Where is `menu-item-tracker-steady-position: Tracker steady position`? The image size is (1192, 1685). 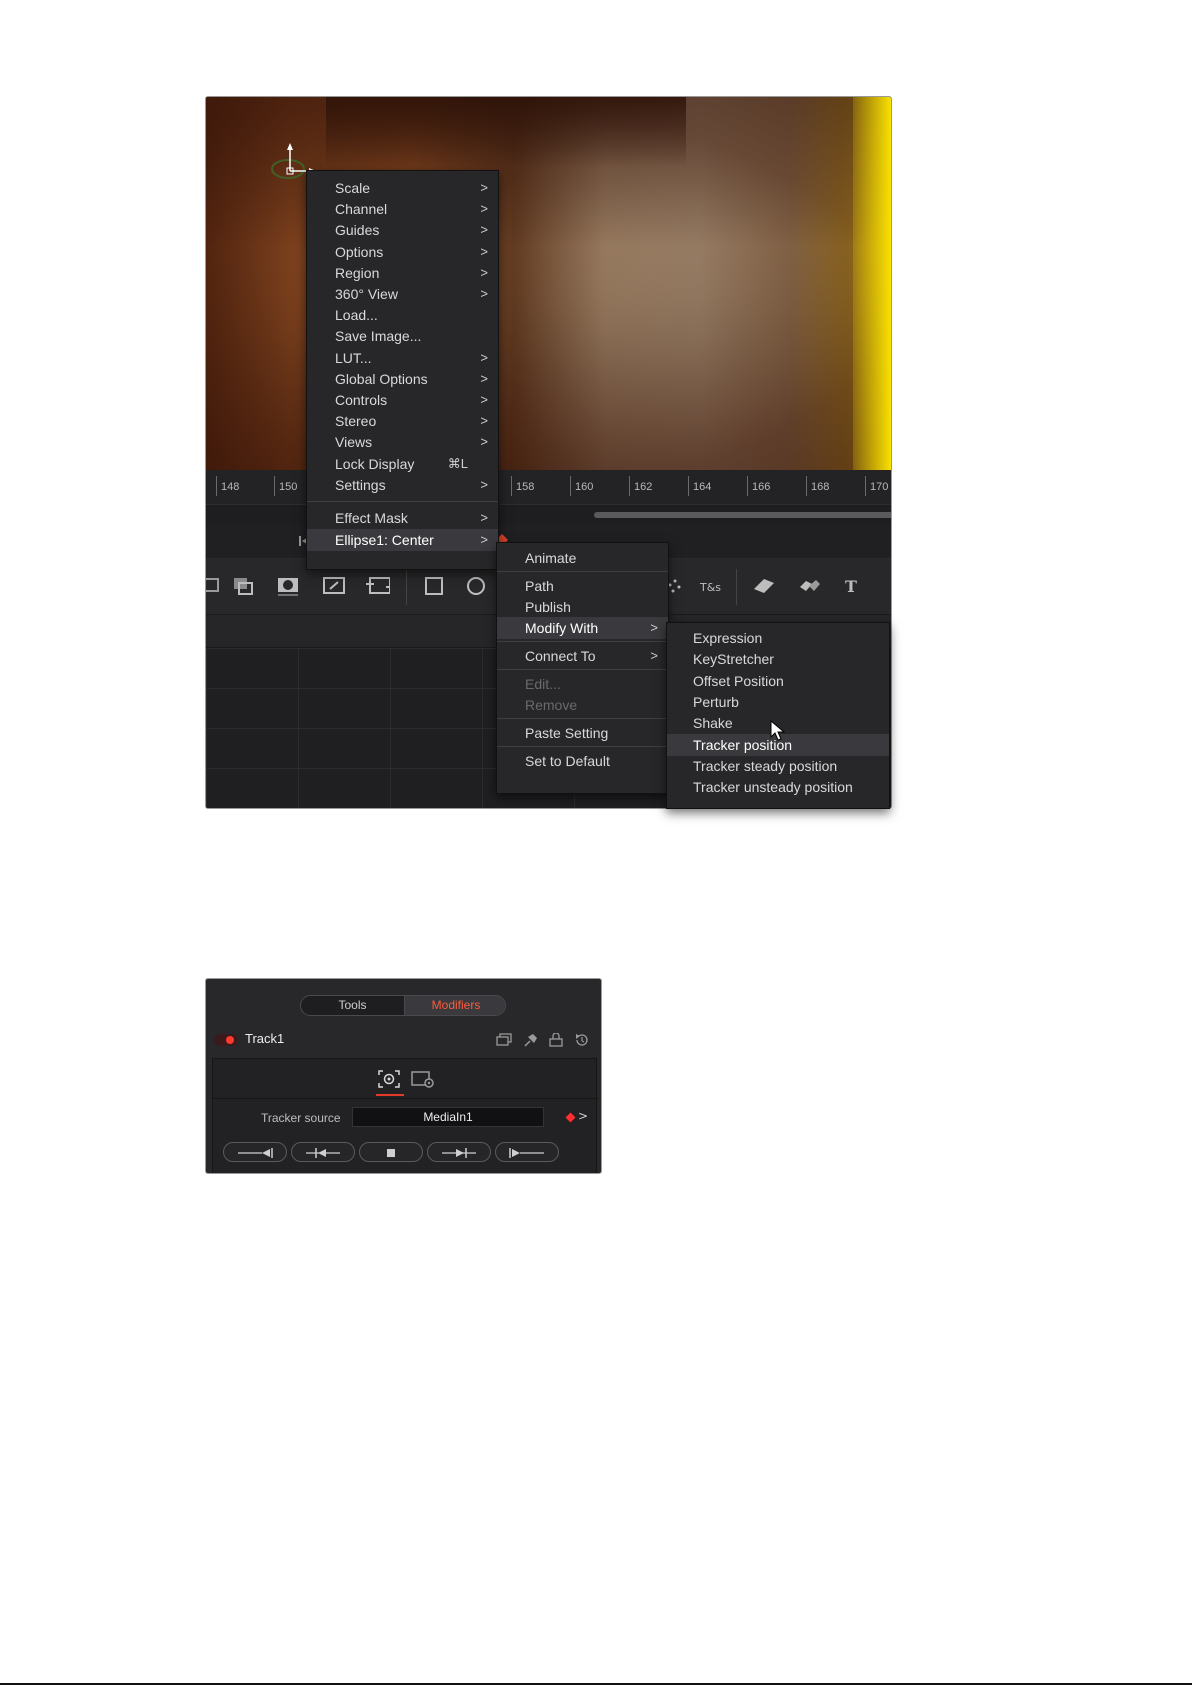 menu-item-tracker-steady-position: Tracker steady position is located at coordinates (778, 766).